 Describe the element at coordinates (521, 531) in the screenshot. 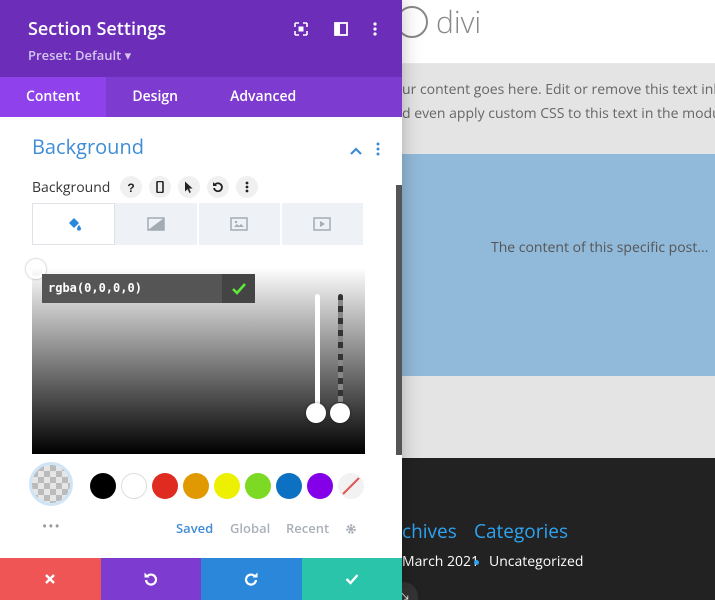

I see `footer-heading-categories: Categories` at that location.